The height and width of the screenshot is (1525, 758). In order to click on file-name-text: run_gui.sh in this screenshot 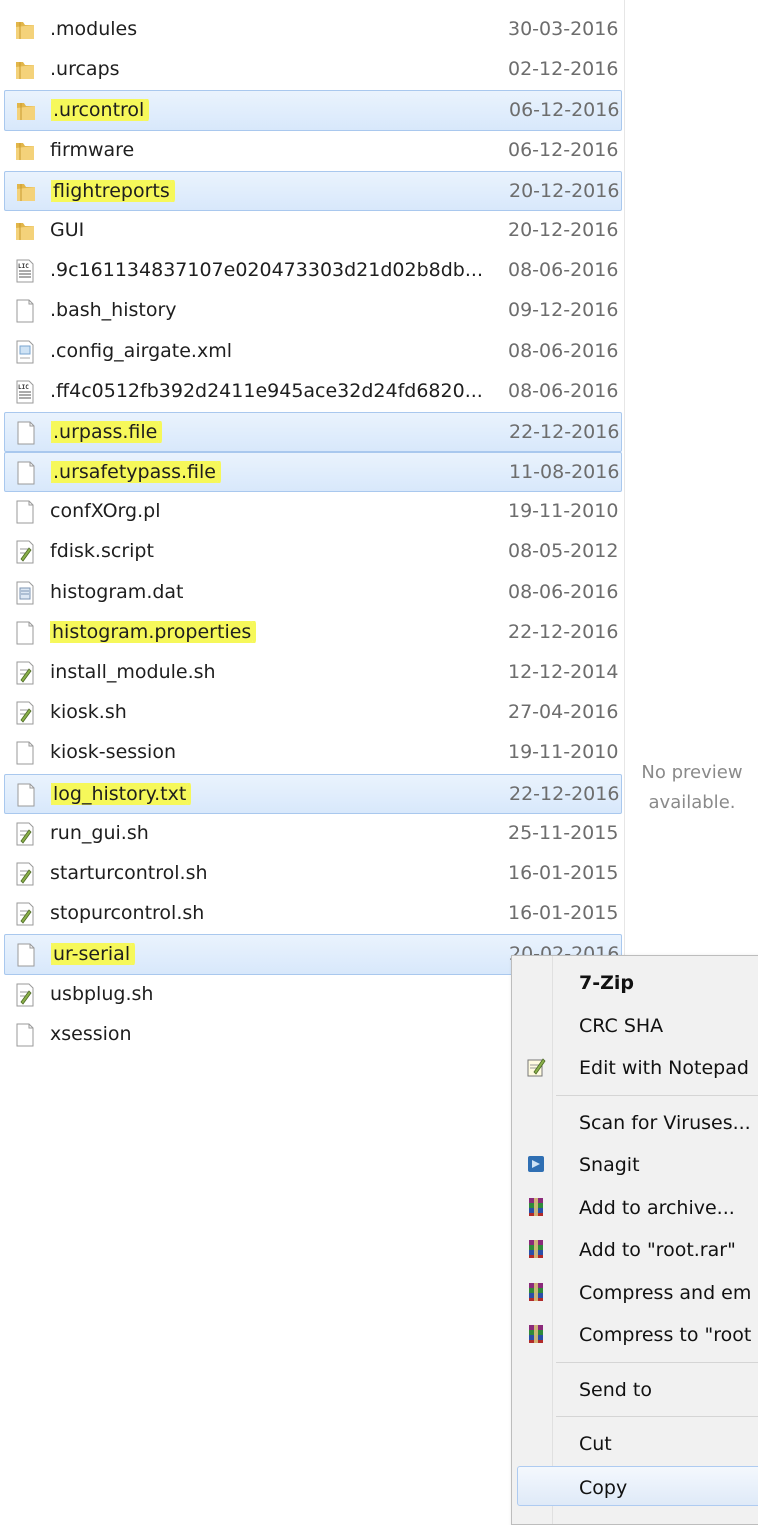, I will do `click(99, 832)`.